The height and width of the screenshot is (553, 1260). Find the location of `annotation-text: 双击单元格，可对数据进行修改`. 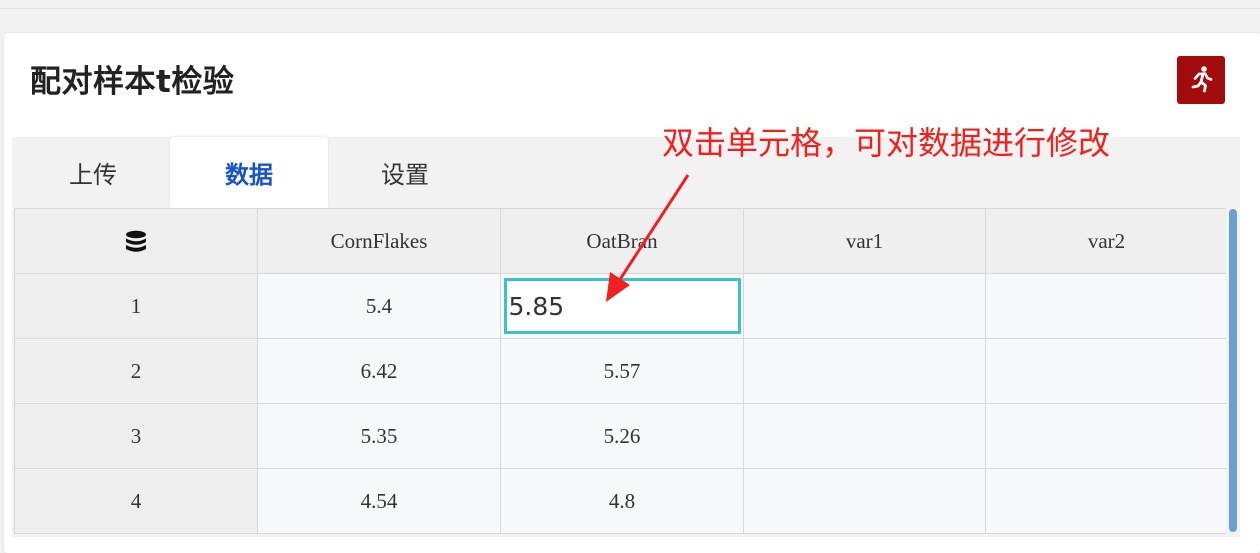

annotation-text: 双击单元格，可对数据进行修改 is located at coordinates (886, 143).